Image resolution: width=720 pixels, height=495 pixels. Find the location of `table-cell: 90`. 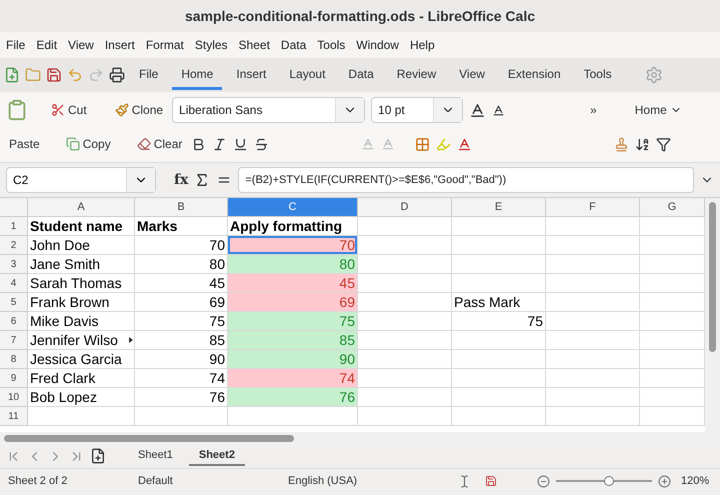

table-cell: 90 is located at coordinates (293, 359).